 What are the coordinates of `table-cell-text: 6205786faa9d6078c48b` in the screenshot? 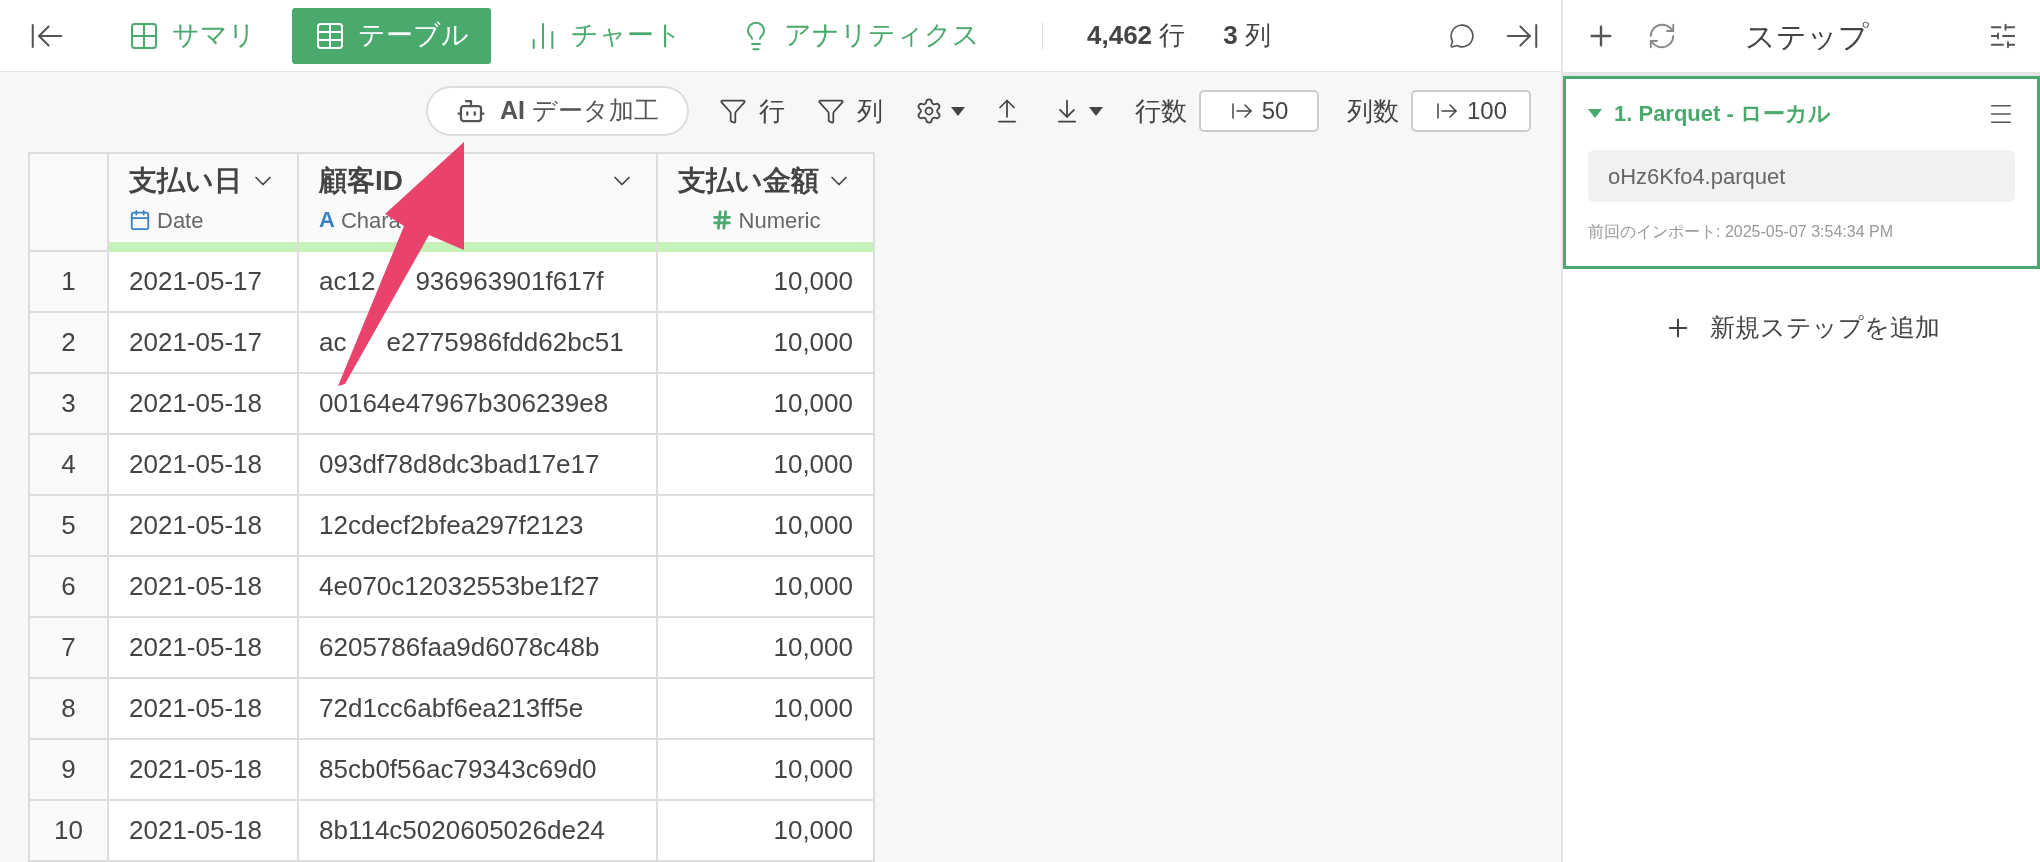 It's located at (459, 647).